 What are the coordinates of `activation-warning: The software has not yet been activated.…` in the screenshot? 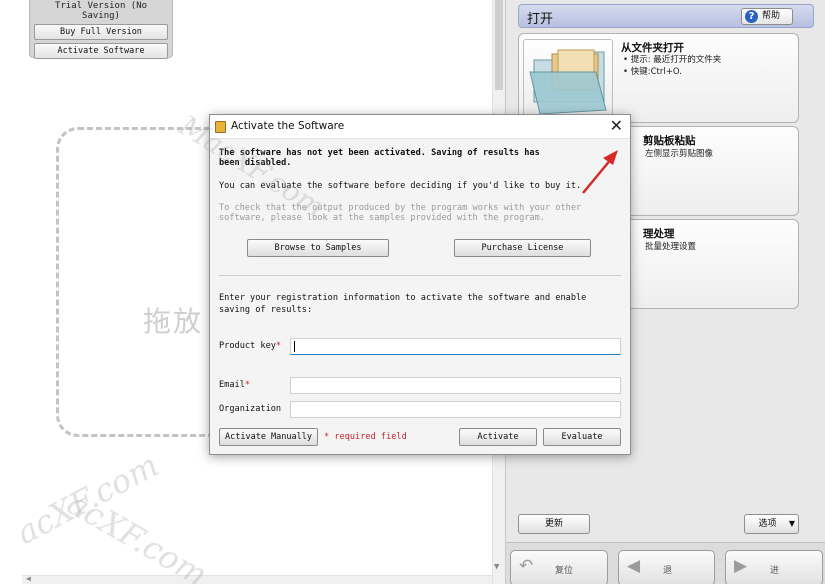 It's located at (379, 153).